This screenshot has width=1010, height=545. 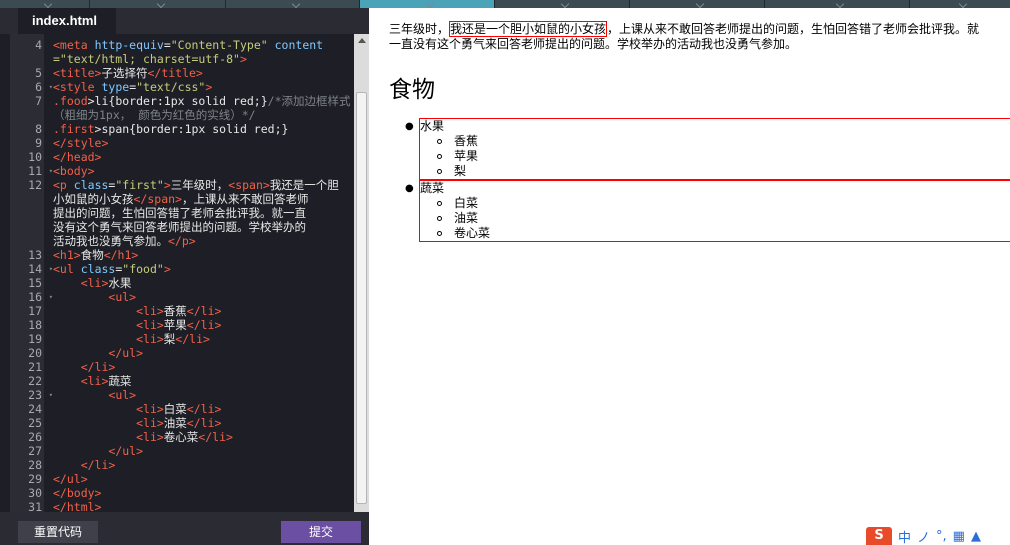 I want to click on code-text: <meta http-equiv="Content-Type" content, so click(x=188, y=45).